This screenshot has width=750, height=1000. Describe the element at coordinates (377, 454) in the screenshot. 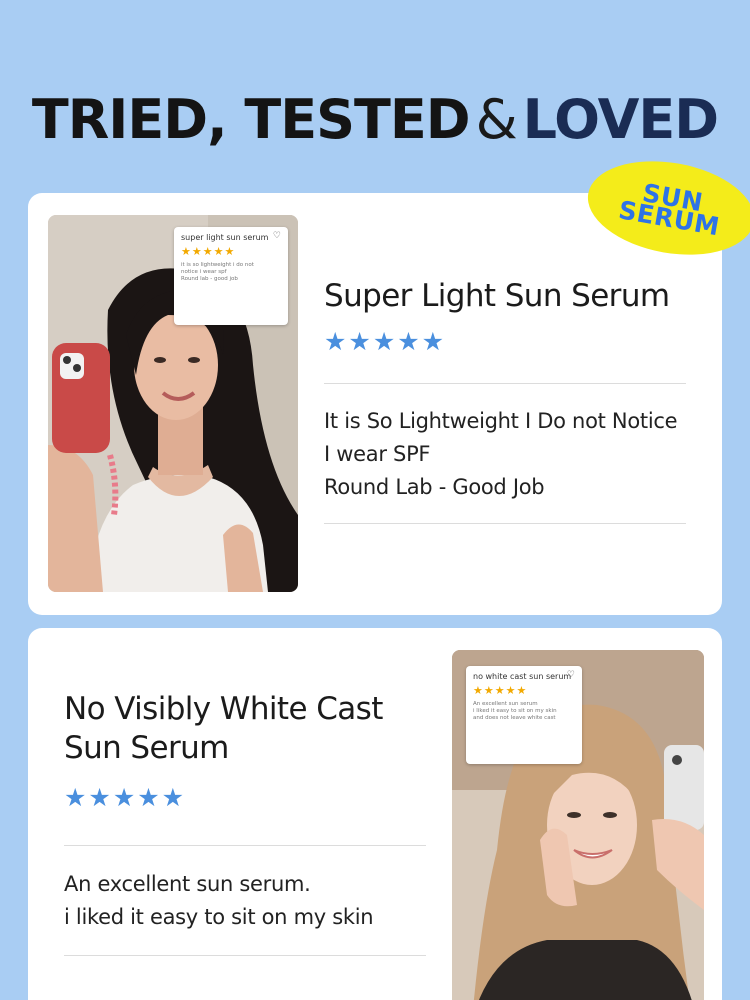

I see `review-line: I wear SPF` at that location.